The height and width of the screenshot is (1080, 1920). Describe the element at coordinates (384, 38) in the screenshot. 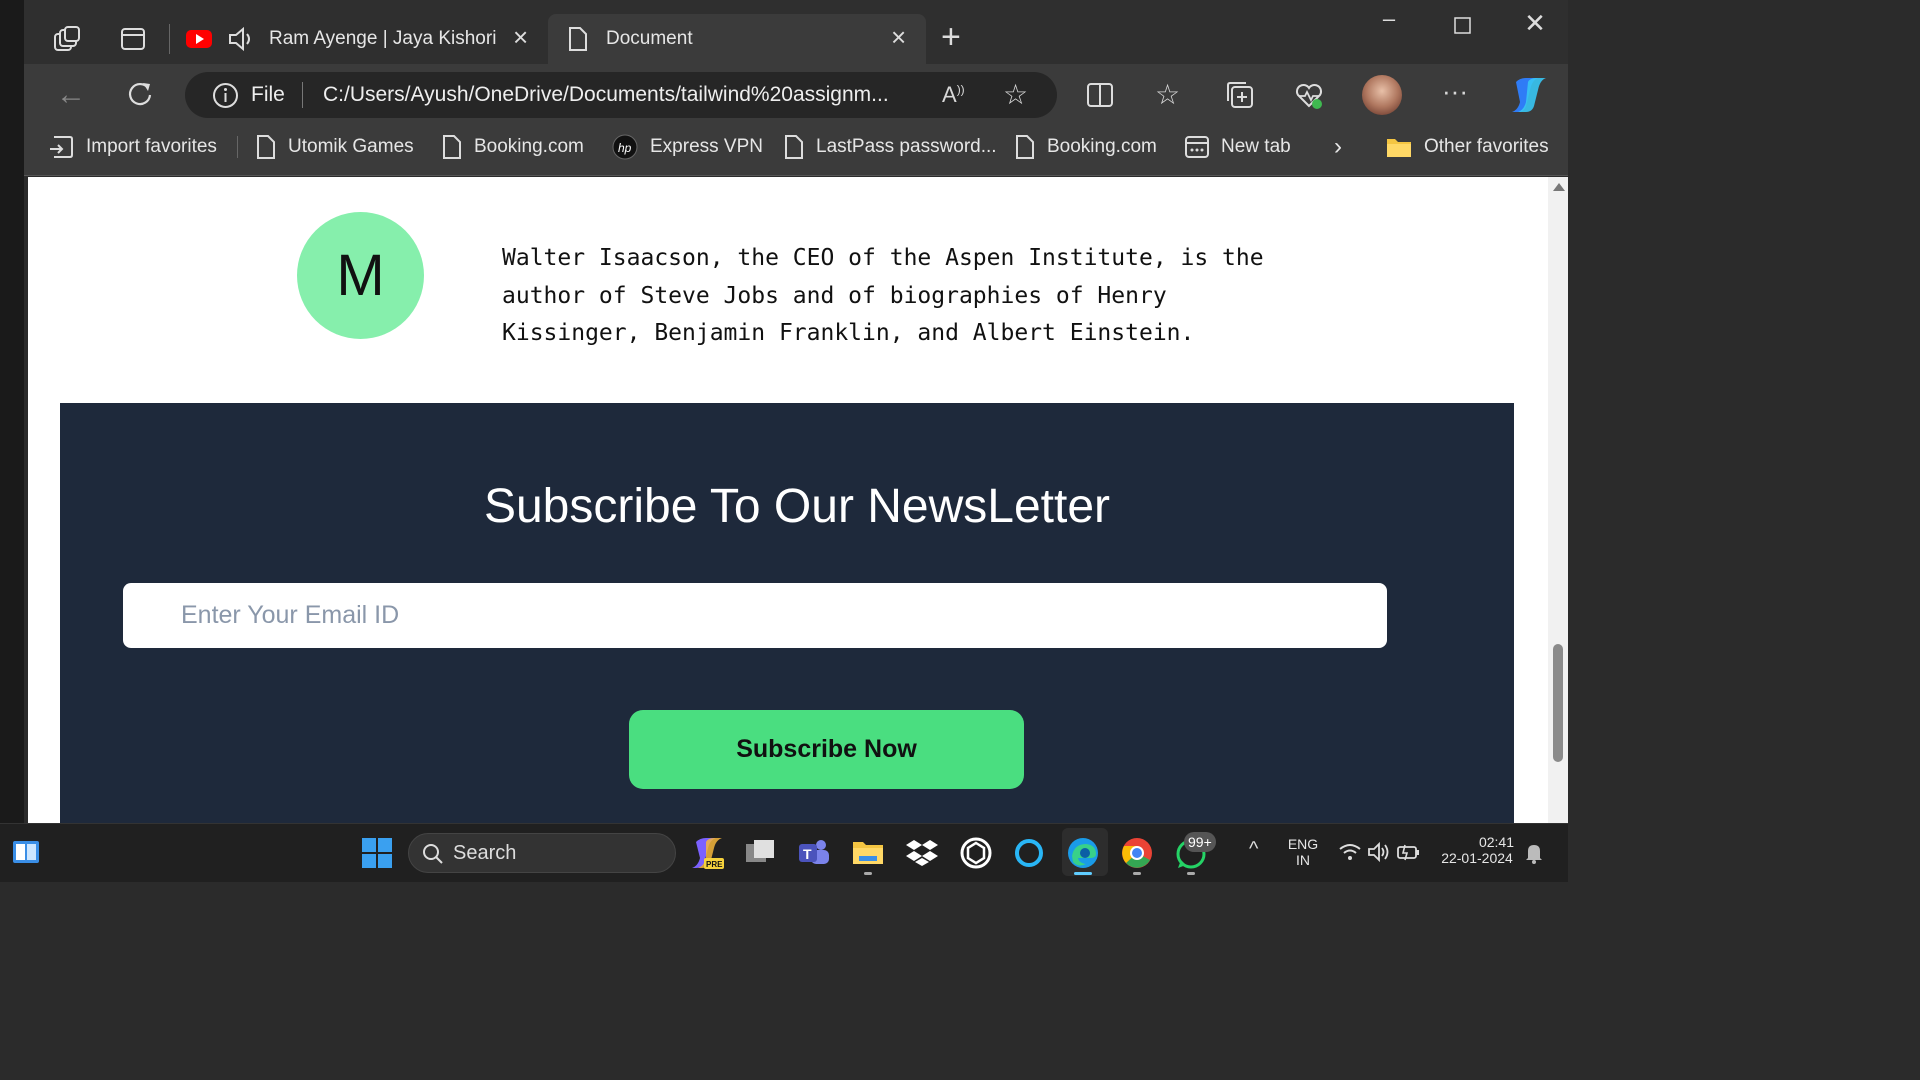

I see `tab-label: Ram Ayenge | Jaya Kishori |` at that location.